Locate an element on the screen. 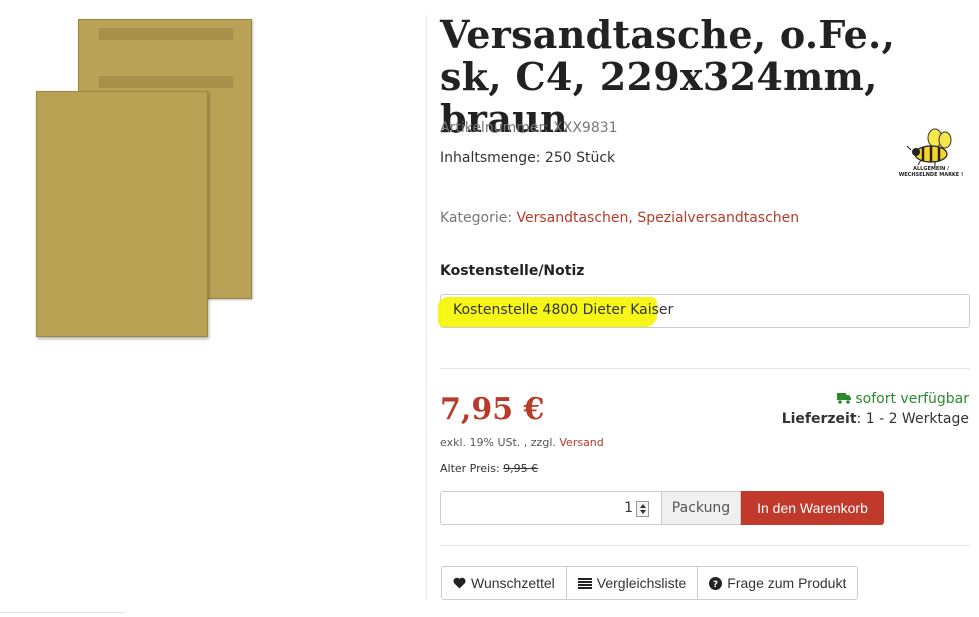 The image size is (979, 617). old-price-value: 9,95 € is located at coordinates (521, 468).